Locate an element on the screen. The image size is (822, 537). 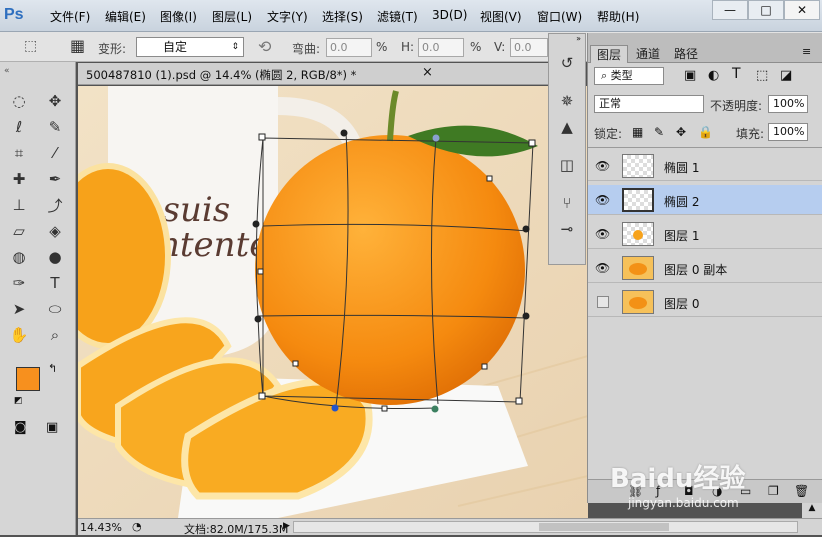
tab-layers: 图层 is located at coordinates (609, 54).